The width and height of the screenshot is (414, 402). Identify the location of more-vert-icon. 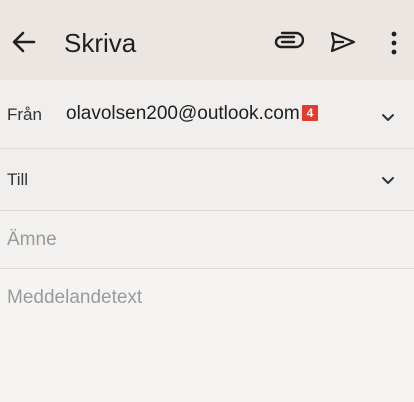
(394, 43).